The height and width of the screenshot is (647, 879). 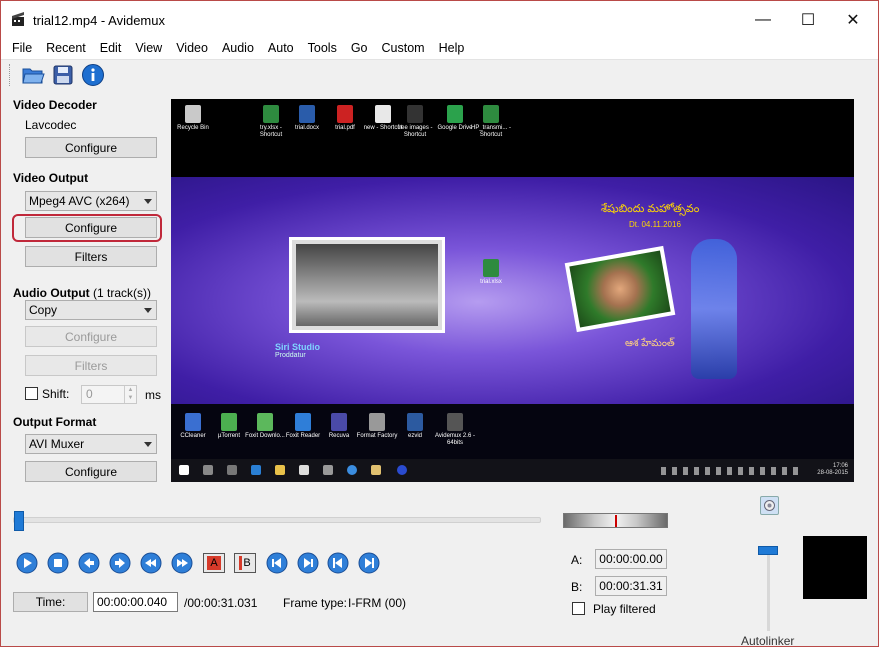 I want to click on open-folder-icon, so click(x=33, y=75).